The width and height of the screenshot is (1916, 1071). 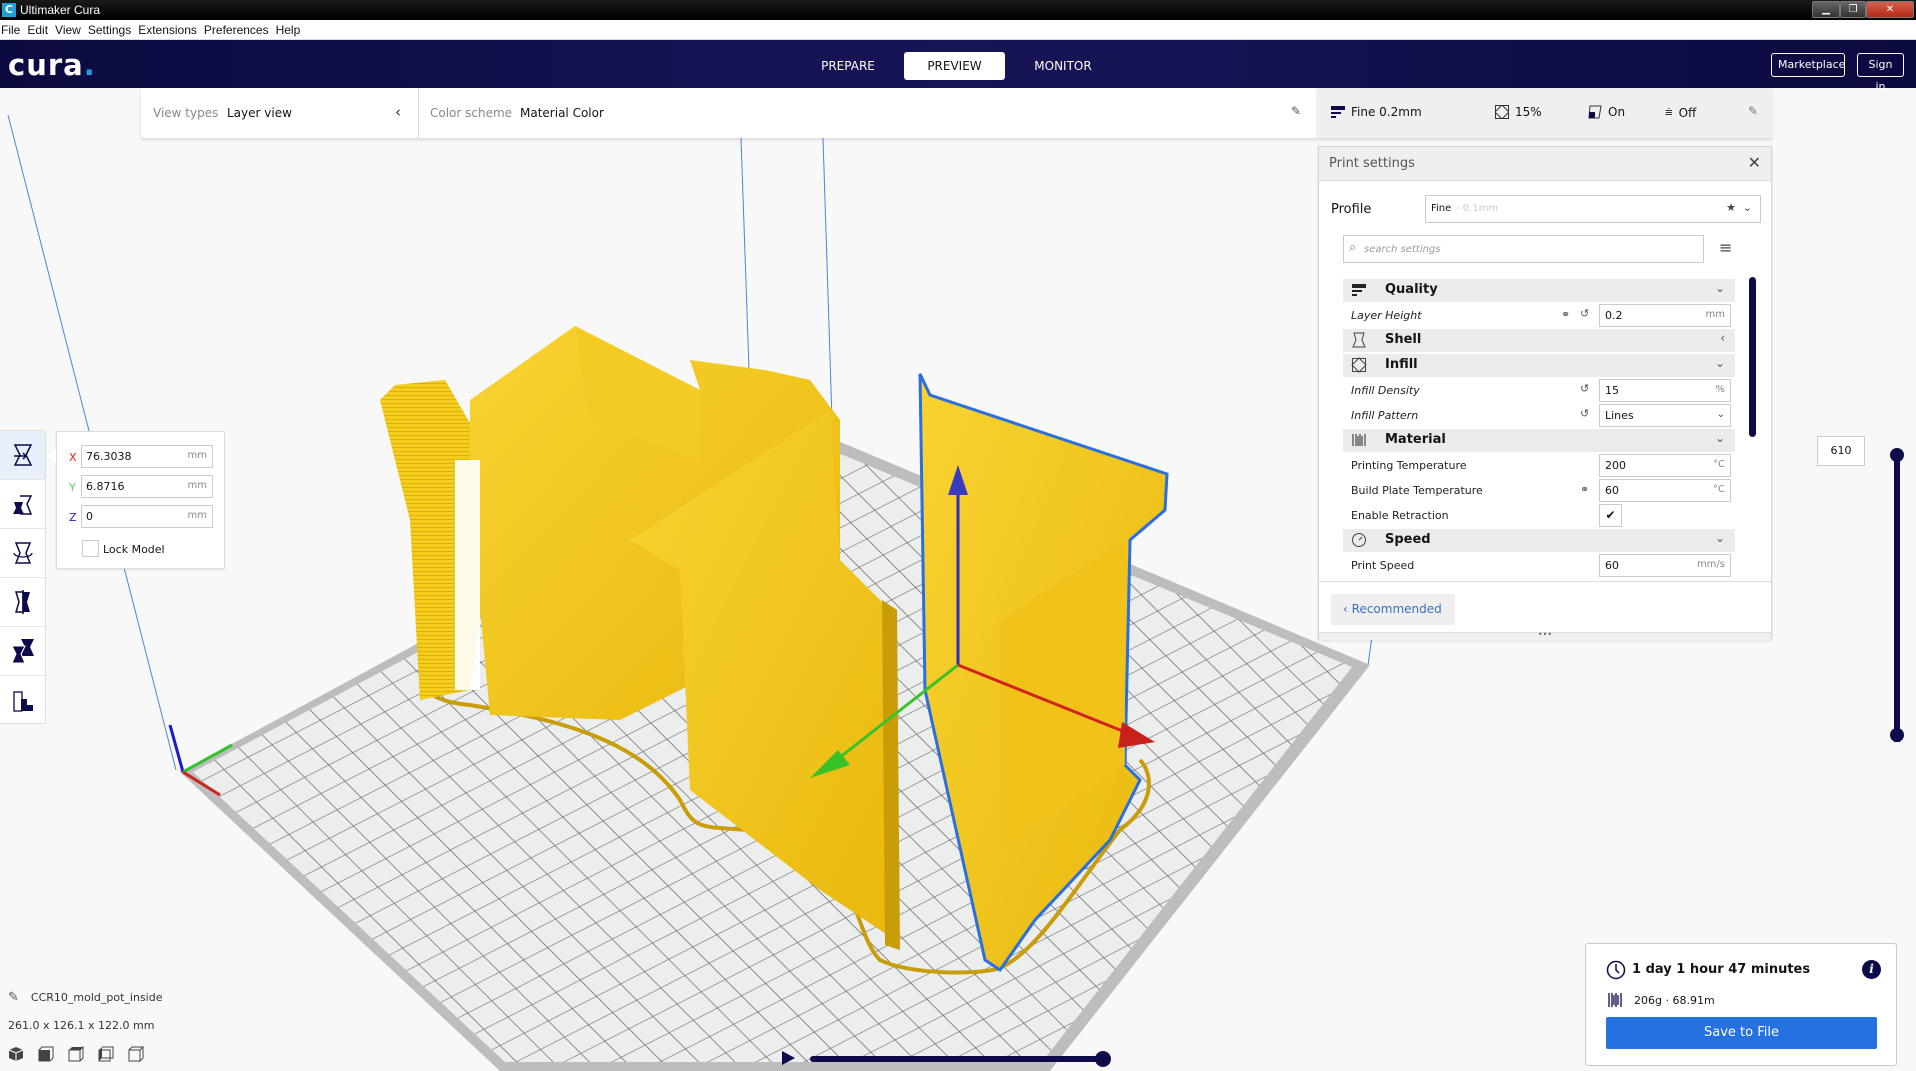 What do you see at coordinates (788, 1058) in the screenshot?
I see `play-icon` at bounding box center [788, 1058].